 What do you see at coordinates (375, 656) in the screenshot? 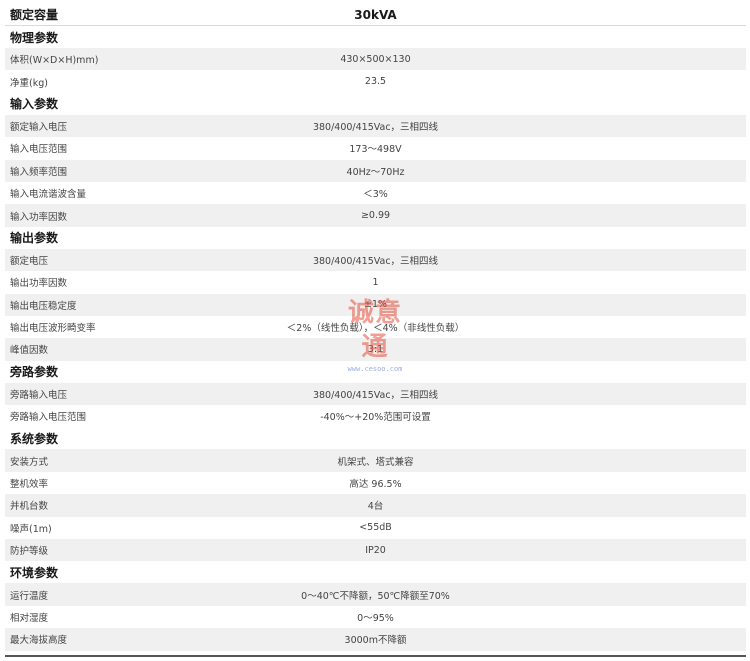
I see `bottom-rule` at bounding box center [375, 656].